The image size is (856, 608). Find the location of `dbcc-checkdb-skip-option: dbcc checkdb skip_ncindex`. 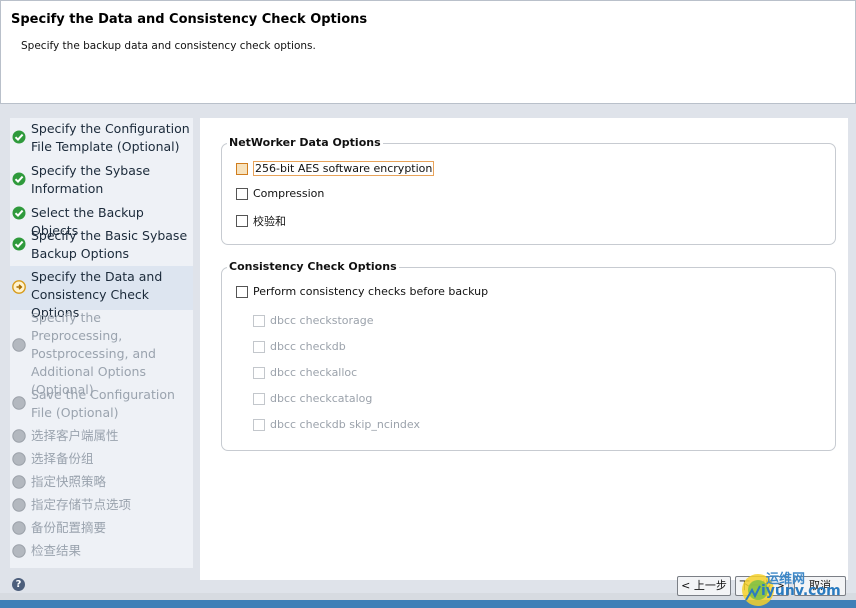

dbcc-checkdb-skip-option: dbcc checkdb skip_ncindex is located at coordinates (336, 424).